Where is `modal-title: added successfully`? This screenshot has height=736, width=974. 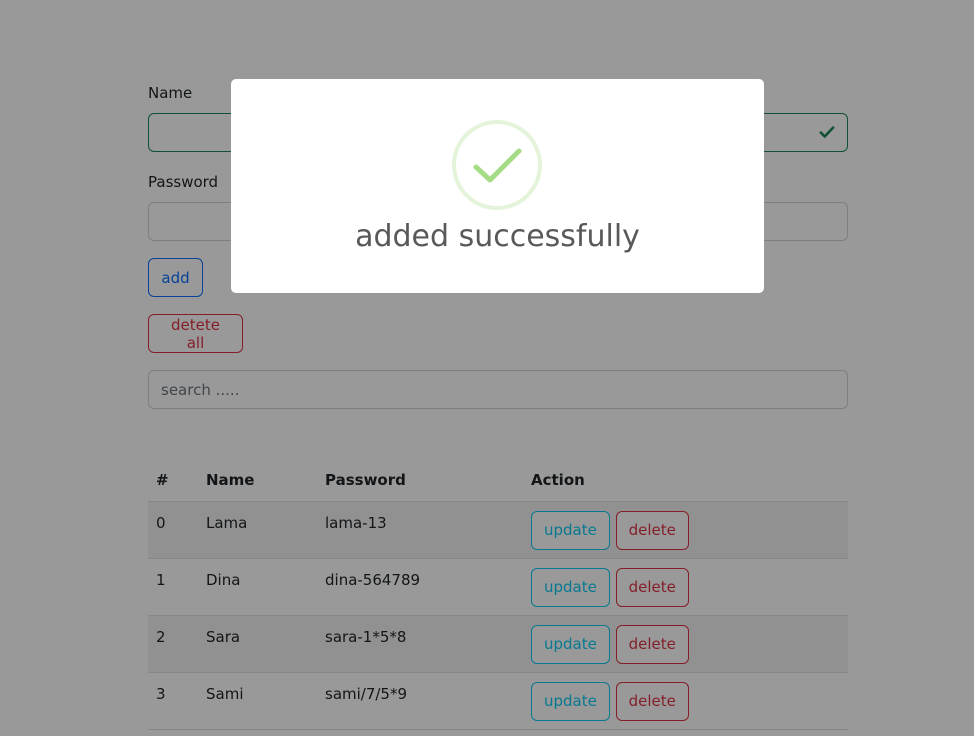
modal-title: added successfully is located at coordinates (497, 236).